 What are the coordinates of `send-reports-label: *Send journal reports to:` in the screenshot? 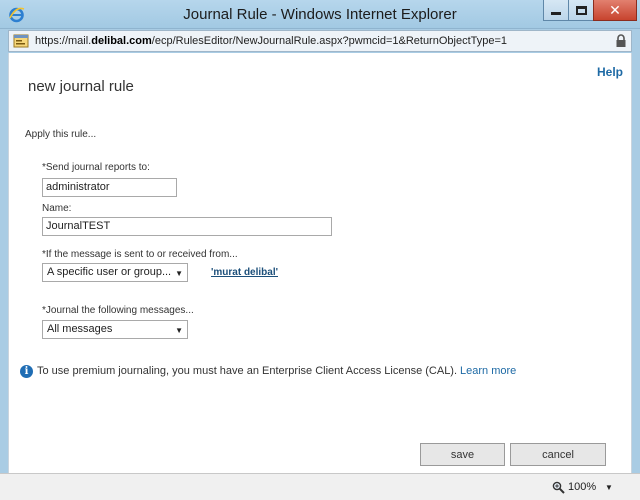 It's located at (96, 167).